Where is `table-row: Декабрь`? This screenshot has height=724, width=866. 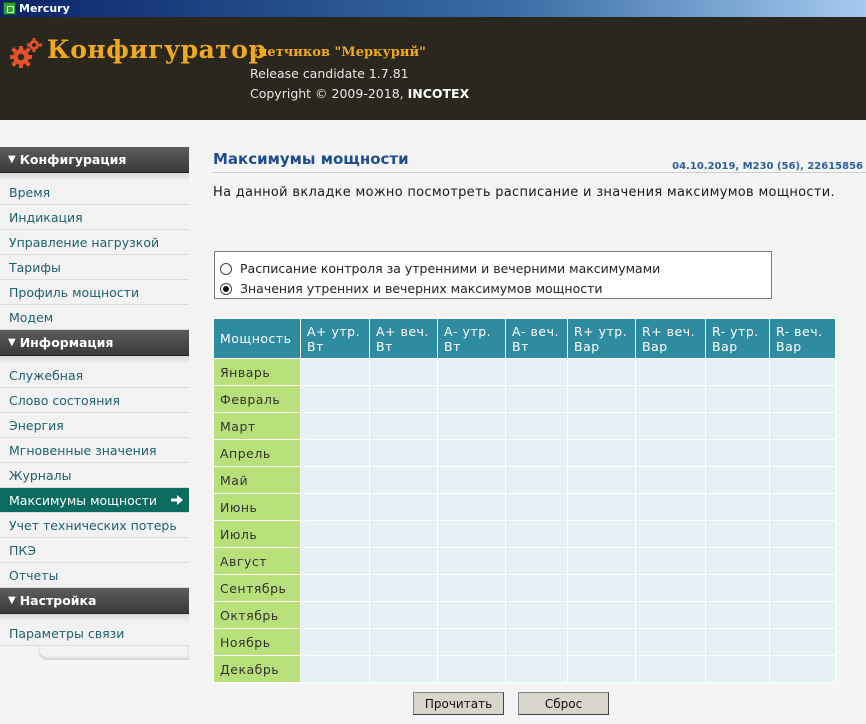
table-row: Декабрь is located at coordinates (524, 669).